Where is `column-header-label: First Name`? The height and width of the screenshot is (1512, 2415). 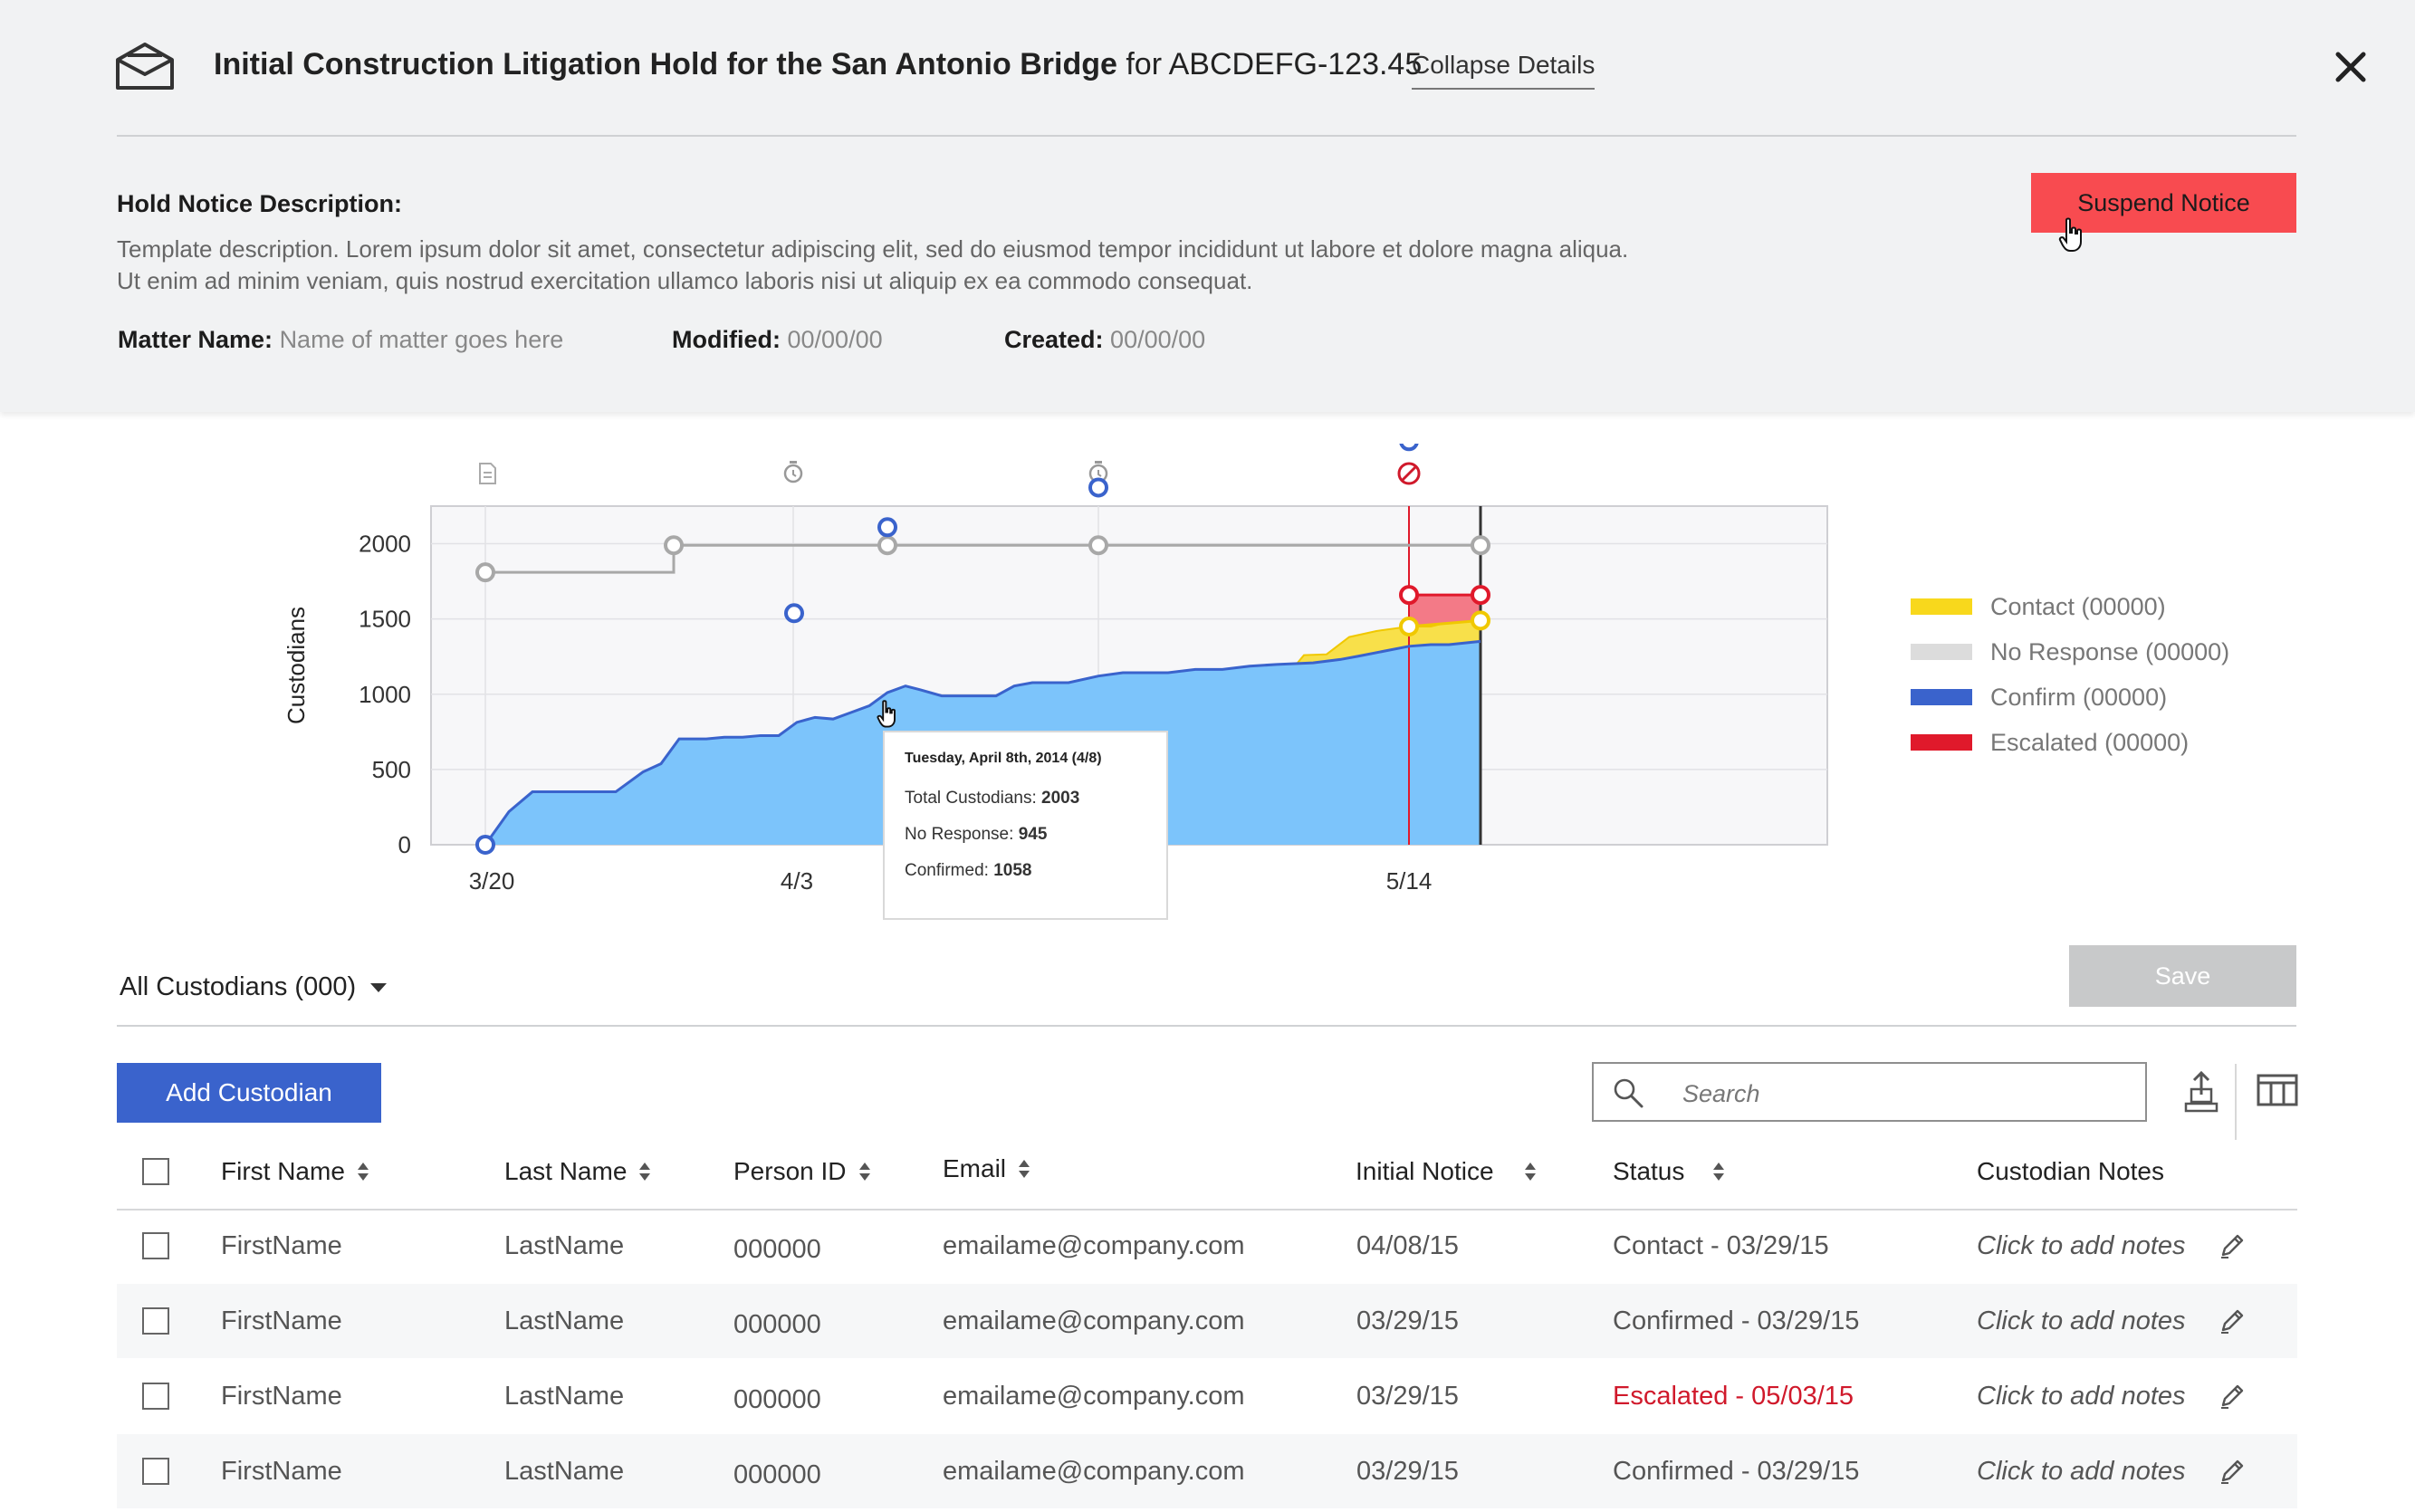 column-header-label: First Name is located at coordinates (283, 1171).